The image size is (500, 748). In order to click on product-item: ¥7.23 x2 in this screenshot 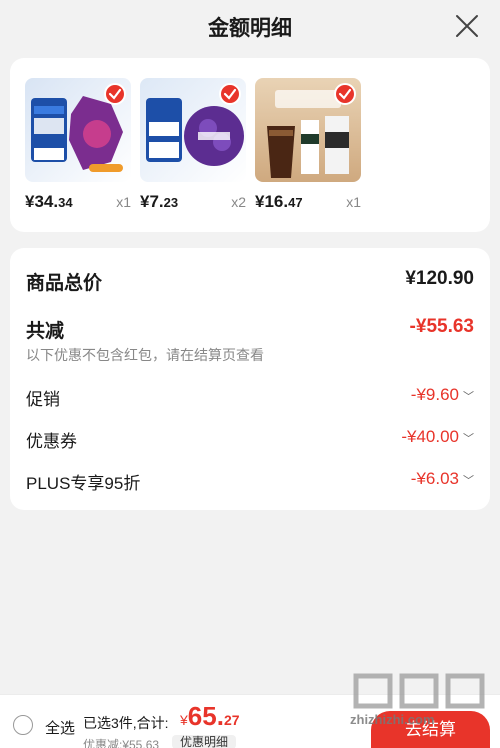, I will do `click(193, 145)`.